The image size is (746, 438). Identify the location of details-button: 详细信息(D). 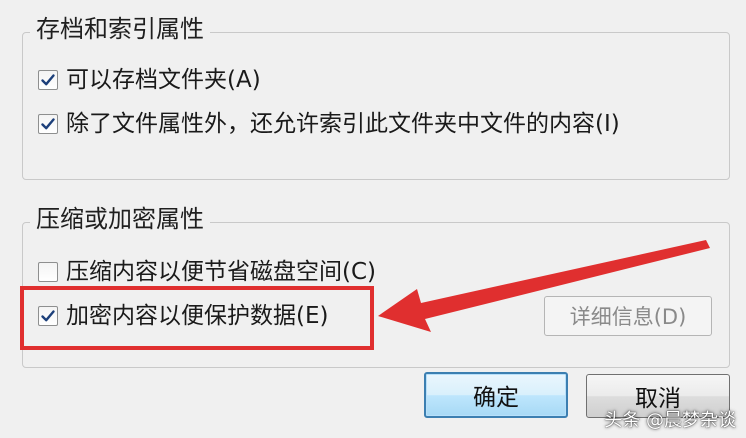
(628, 316).